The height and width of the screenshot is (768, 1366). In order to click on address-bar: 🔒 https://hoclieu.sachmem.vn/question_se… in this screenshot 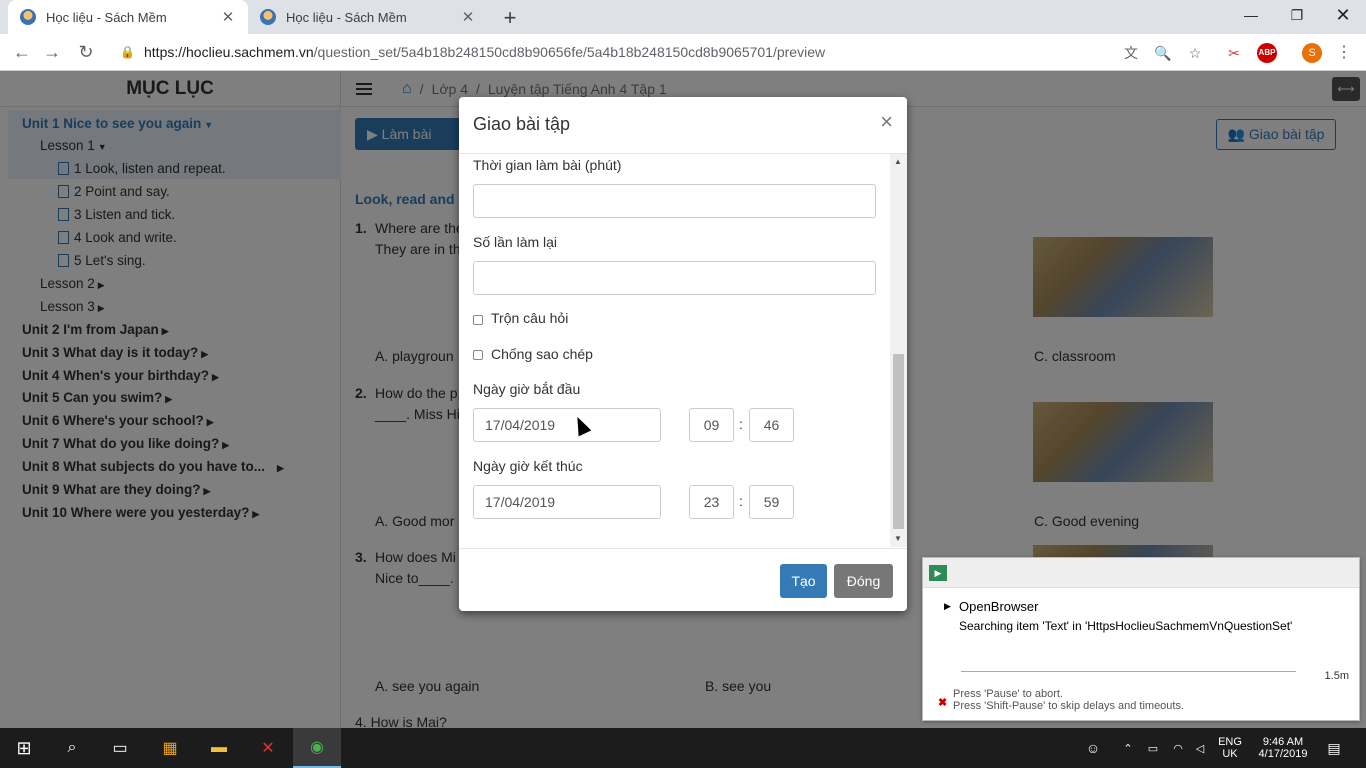, I will do `click(660, 52)`.